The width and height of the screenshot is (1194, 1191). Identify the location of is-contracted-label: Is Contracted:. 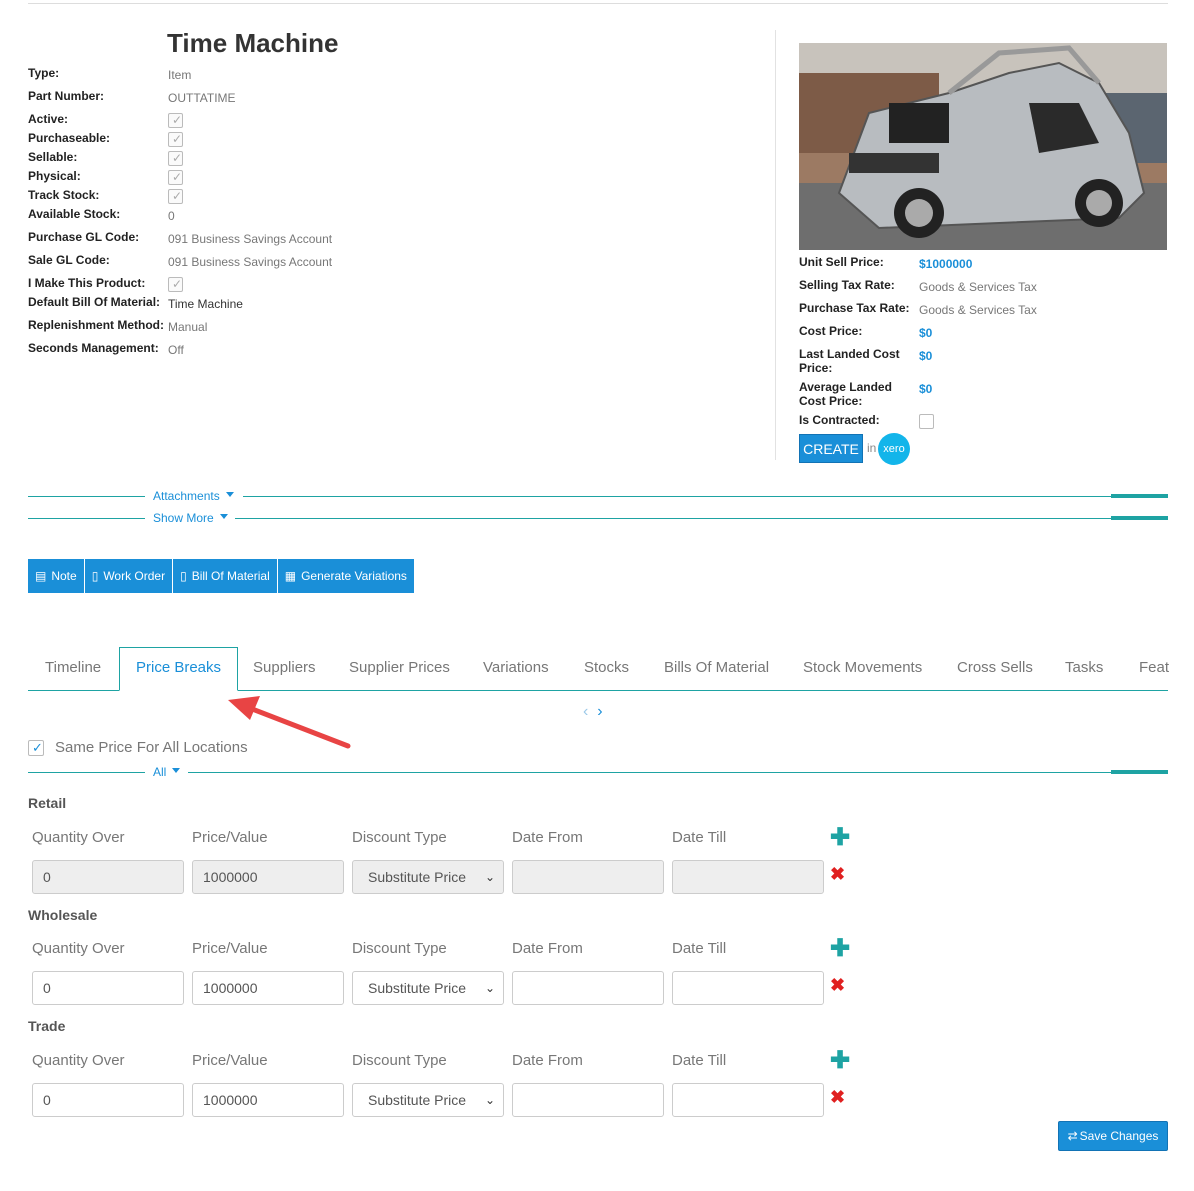
(839, 420).